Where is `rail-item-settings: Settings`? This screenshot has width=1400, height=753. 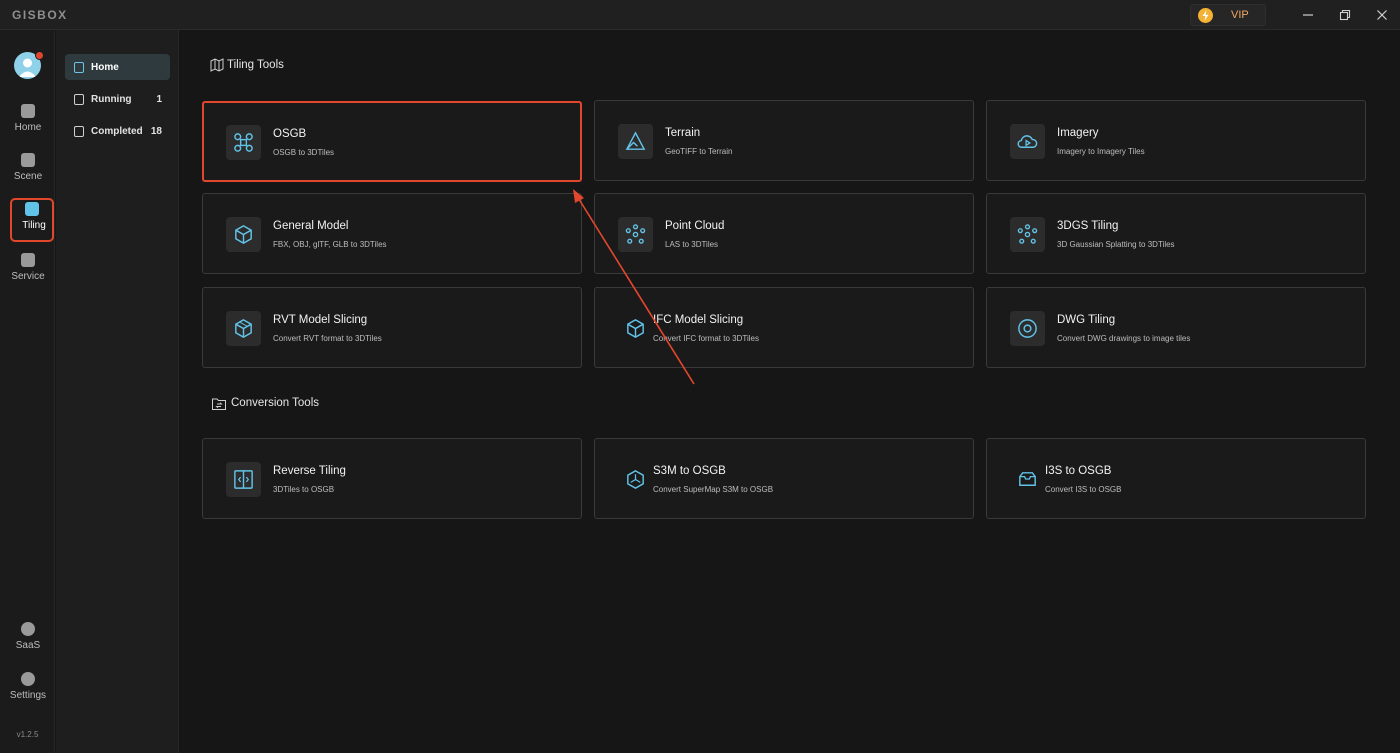 rail-item-settings: Settings is located at coordinates (28, 690).